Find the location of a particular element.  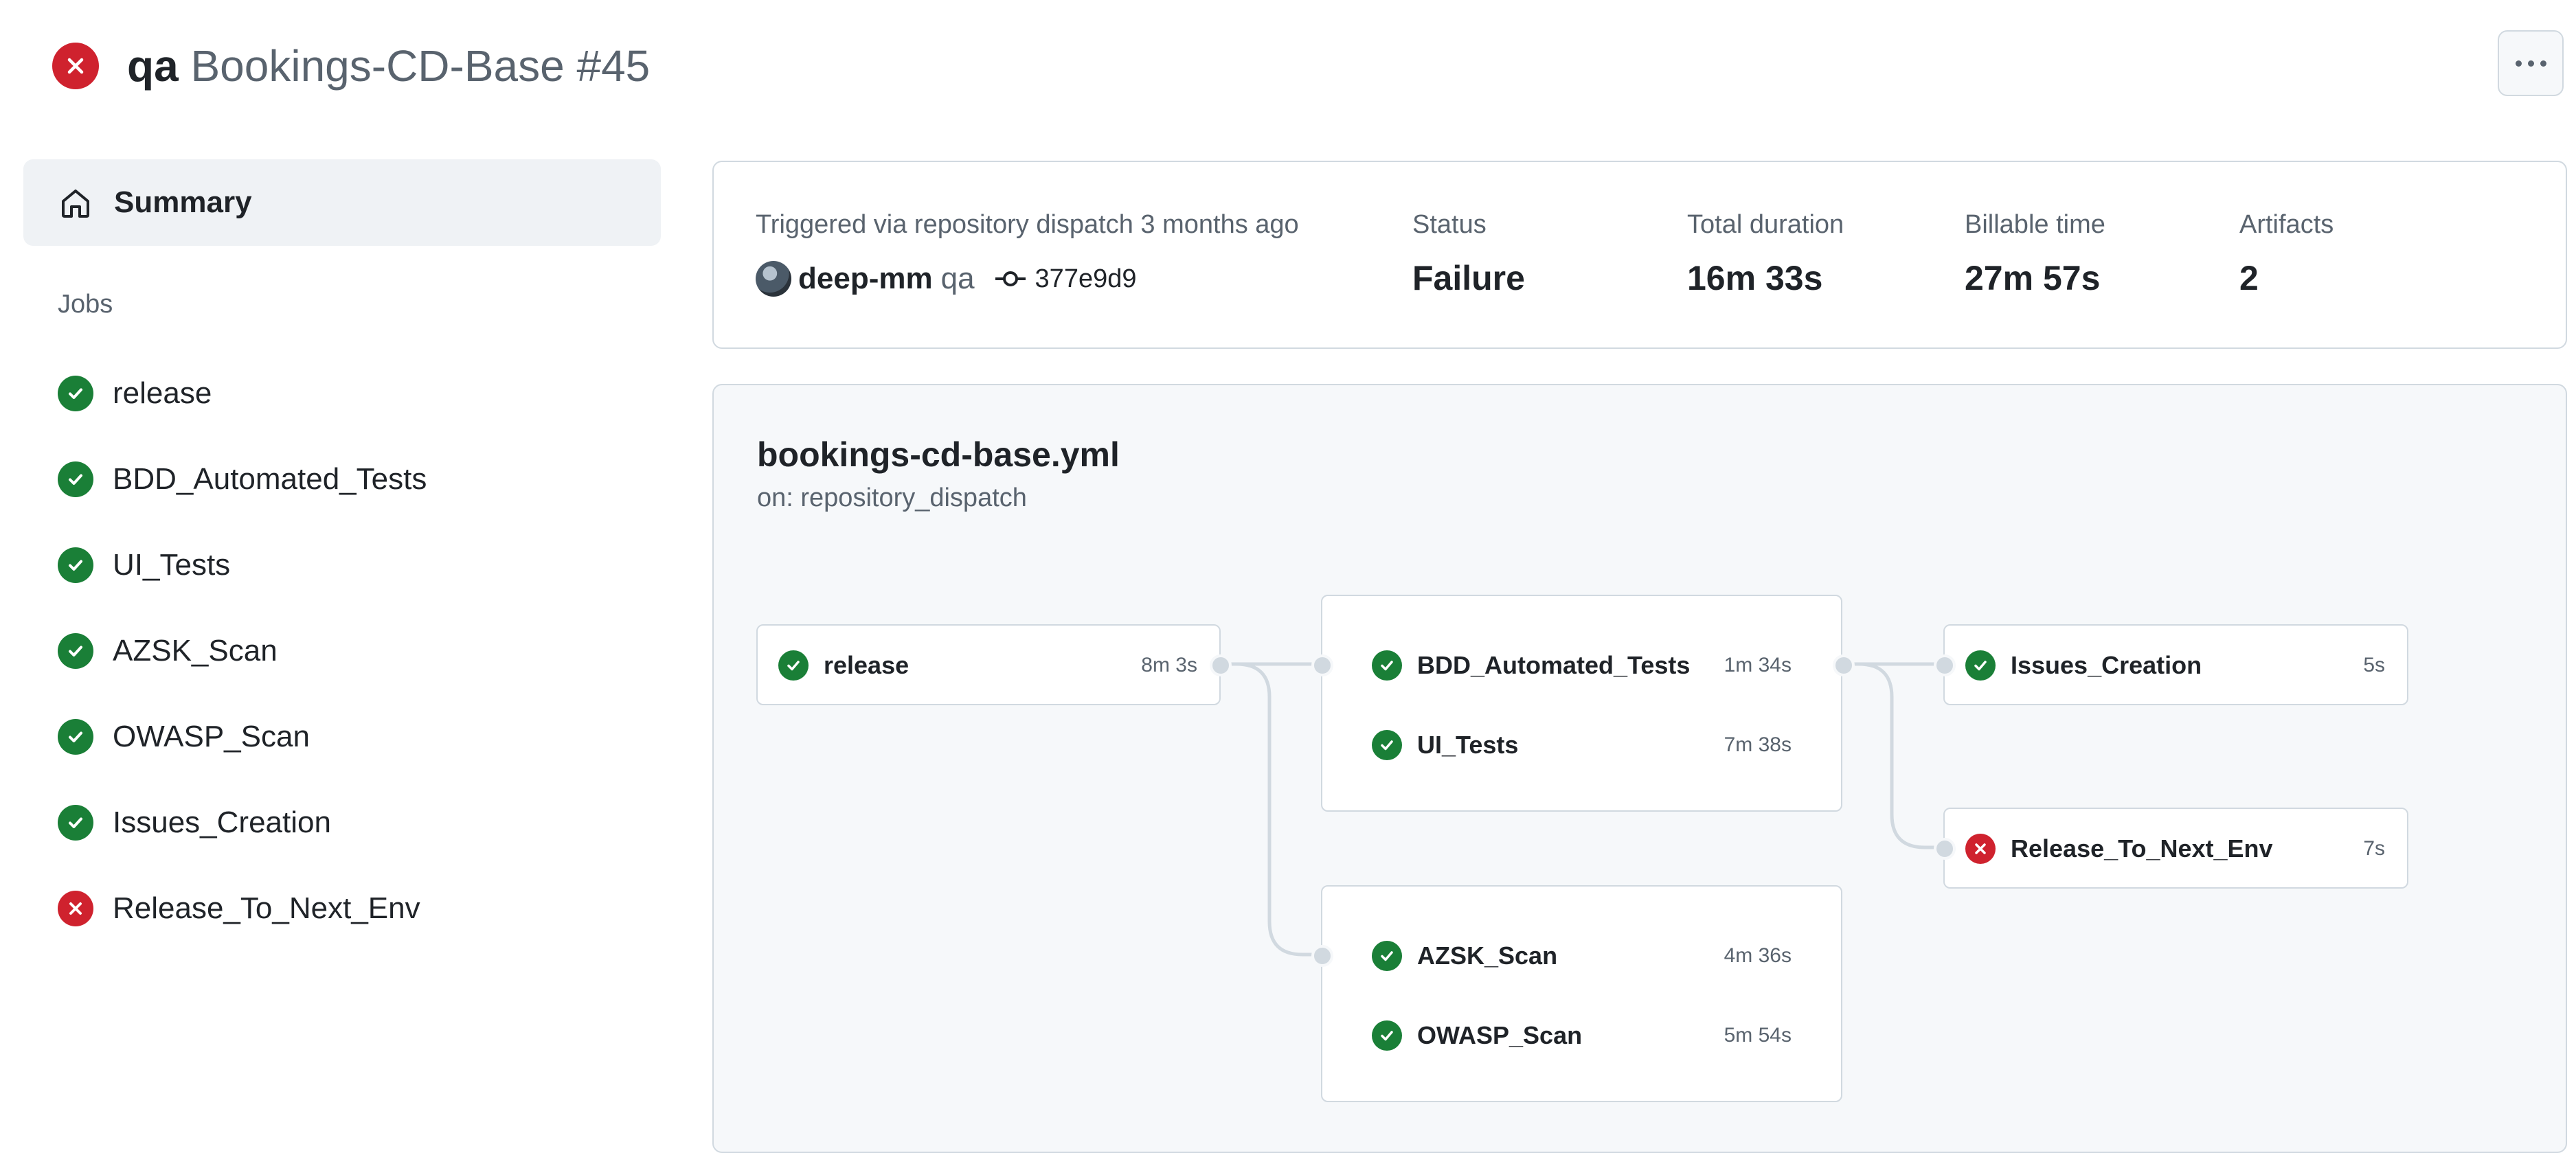

graph-node-bdd-automated-tests: BDD_Automated_Tests 1m 34s is located at coordinates (1582, 665).